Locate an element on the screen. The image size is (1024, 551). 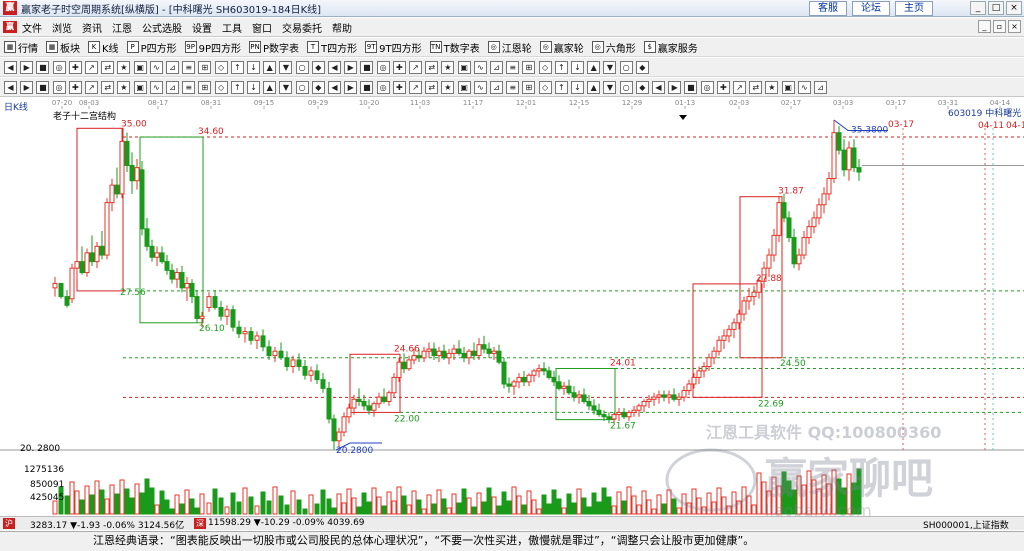
tool-icon-40: ◀ is located at coordinates (658, 87).